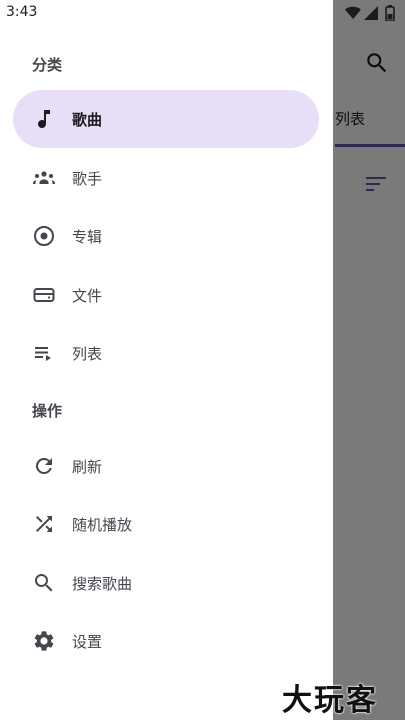  I want to click on nav-item-label: 设置, so click(87, 642).